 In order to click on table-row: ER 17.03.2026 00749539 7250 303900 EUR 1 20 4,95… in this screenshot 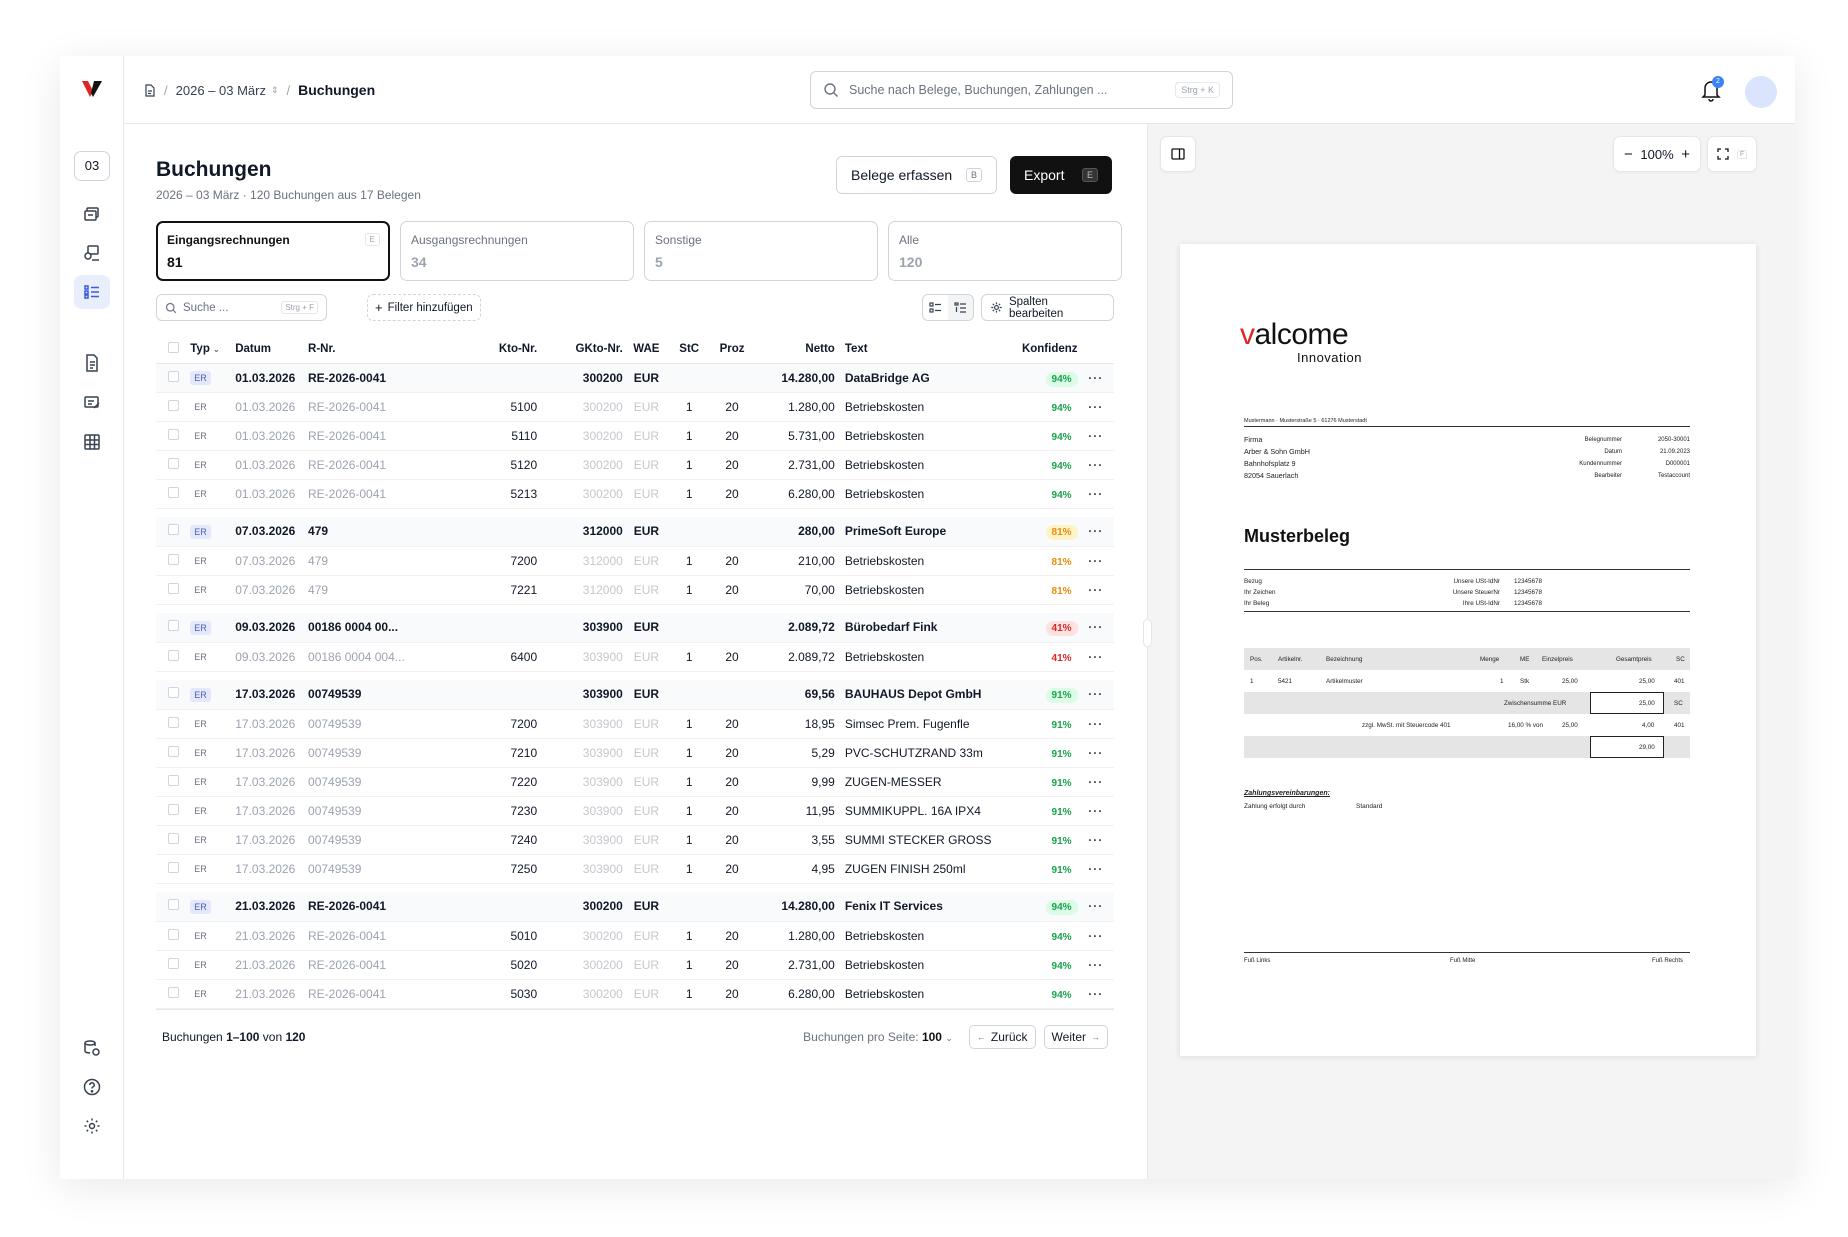, I will do `click(635, 869)`.